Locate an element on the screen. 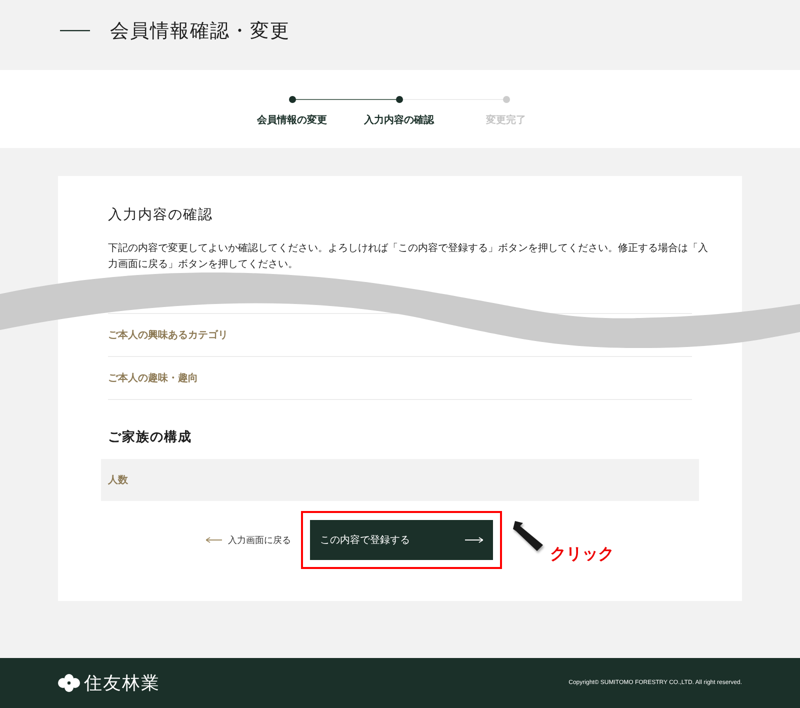 The image size is (800, 708). submit-button: この内容で登録する is located at coordinates (401, 540).